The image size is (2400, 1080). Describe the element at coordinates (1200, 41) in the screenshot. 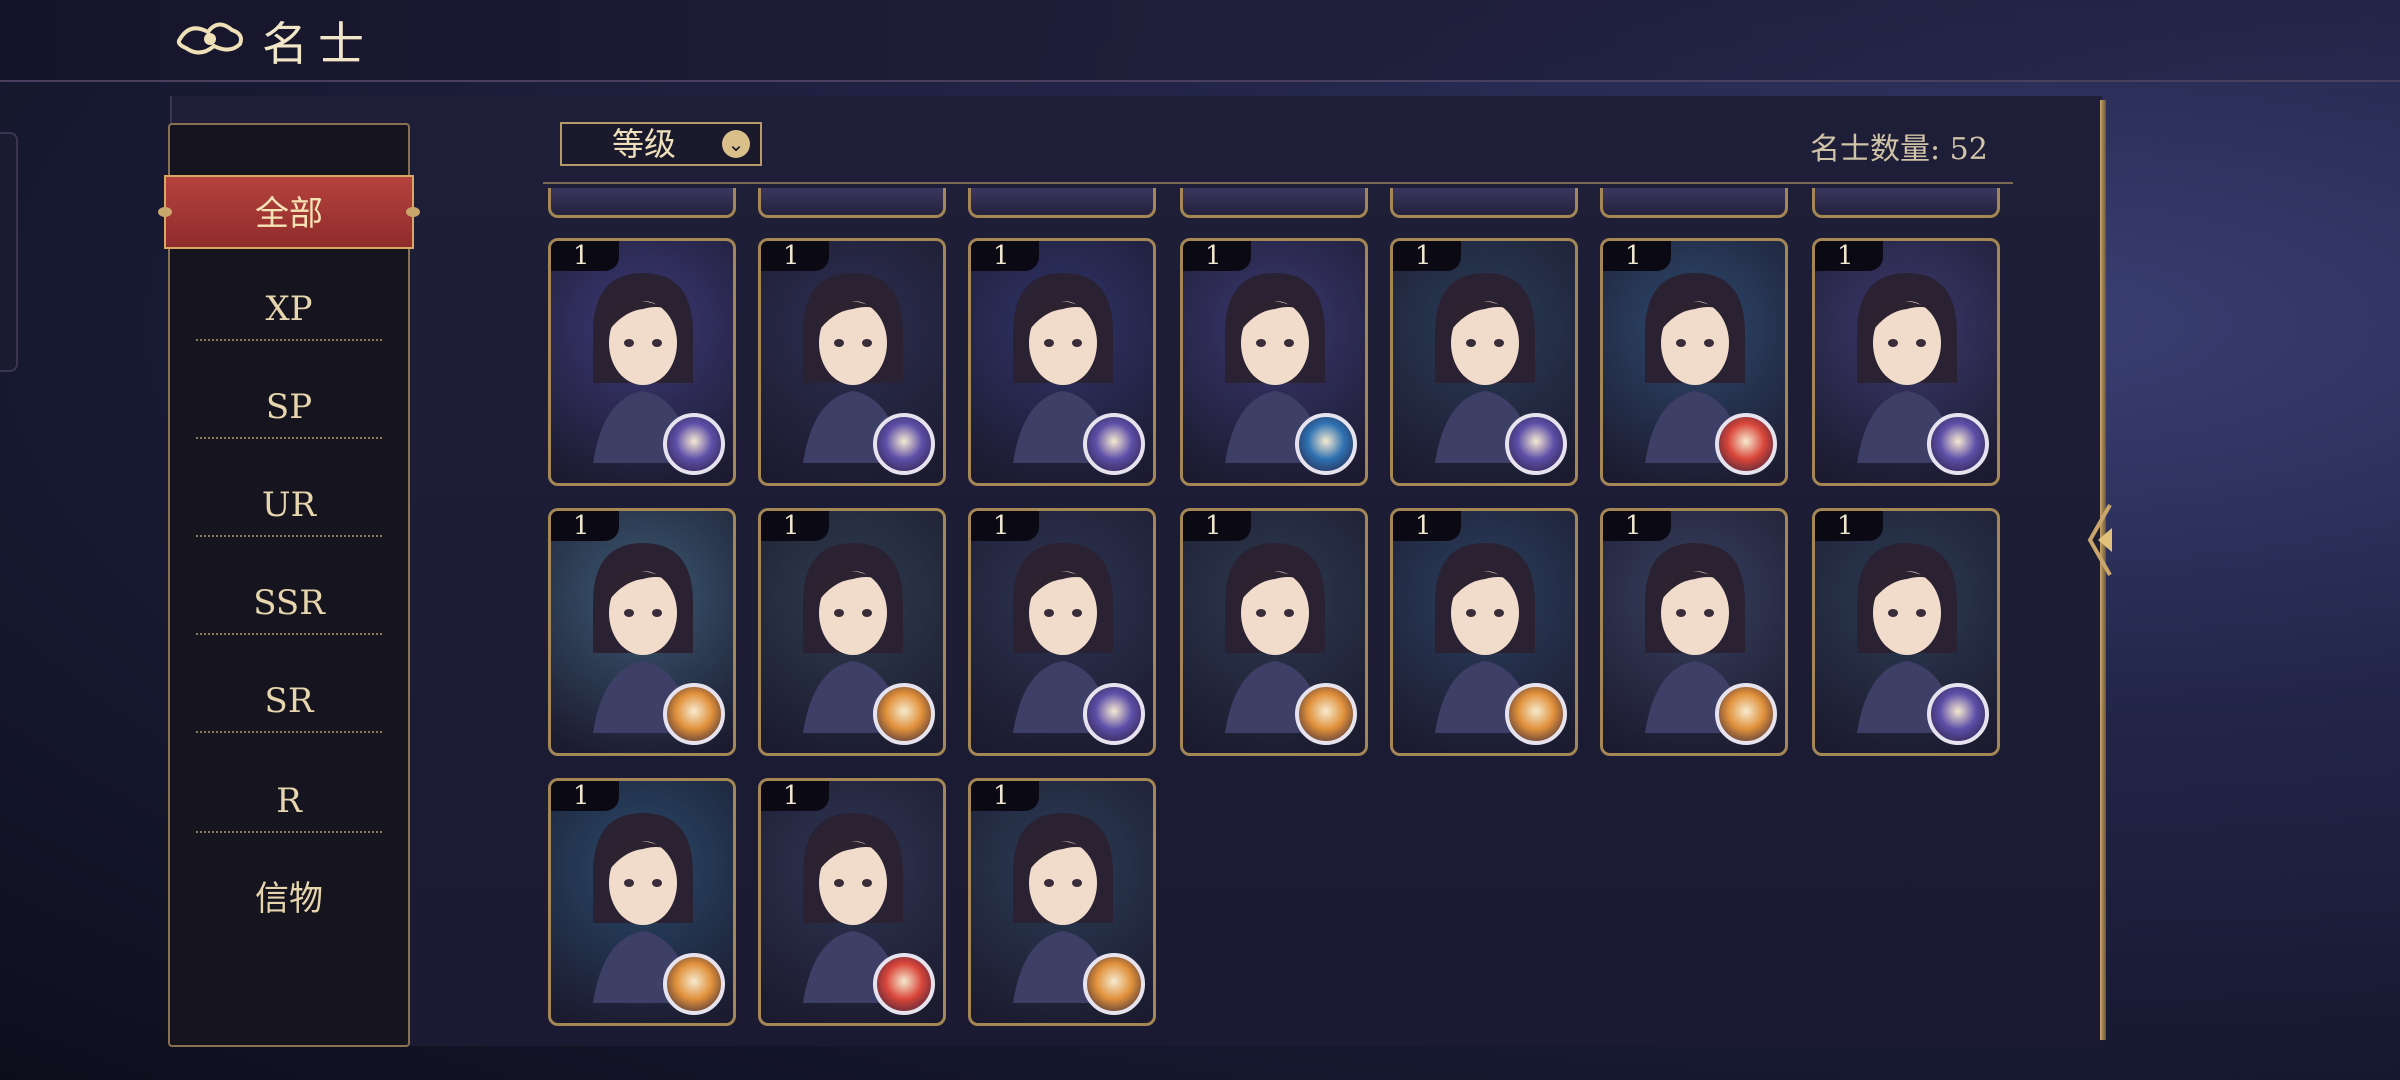

I see `top-bar: 名士` at that location.